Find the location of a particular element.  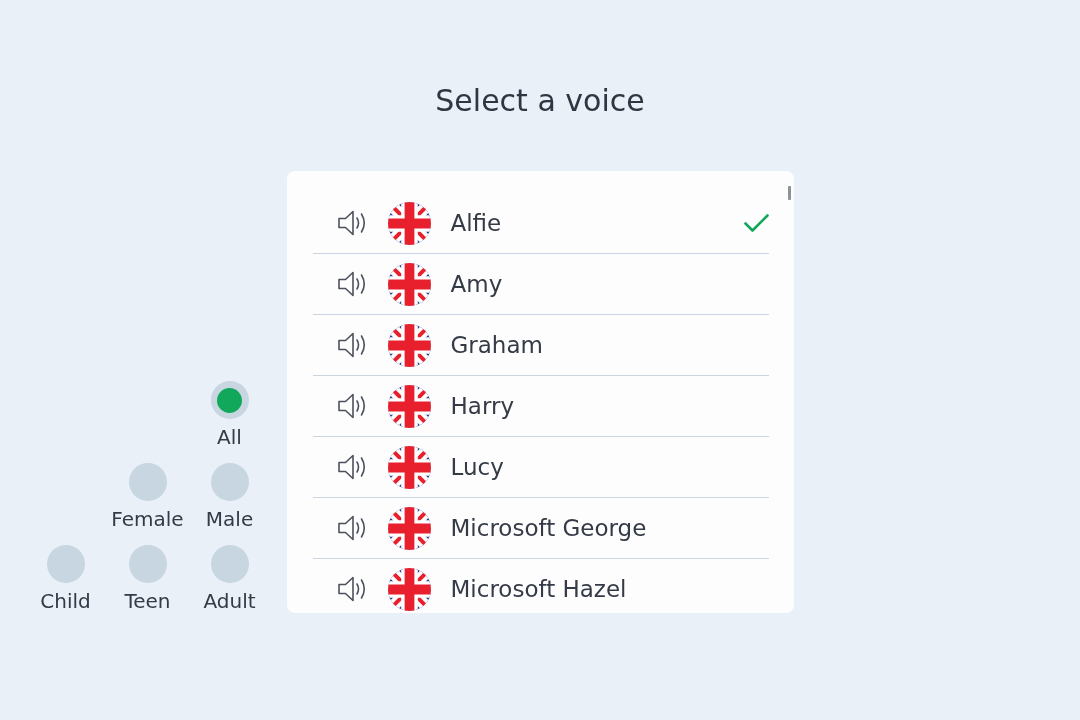

voice-option: Microsoft George is located at coordinates (540, 528).